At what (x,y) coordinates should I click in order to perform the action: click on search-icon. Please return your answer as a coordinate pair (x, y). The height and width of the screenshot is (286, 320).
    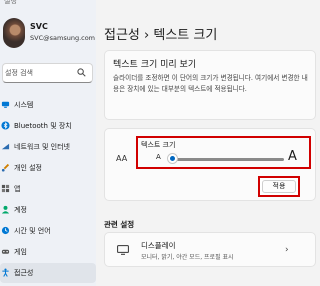
    Looking at the image, I should click on (81, 72).